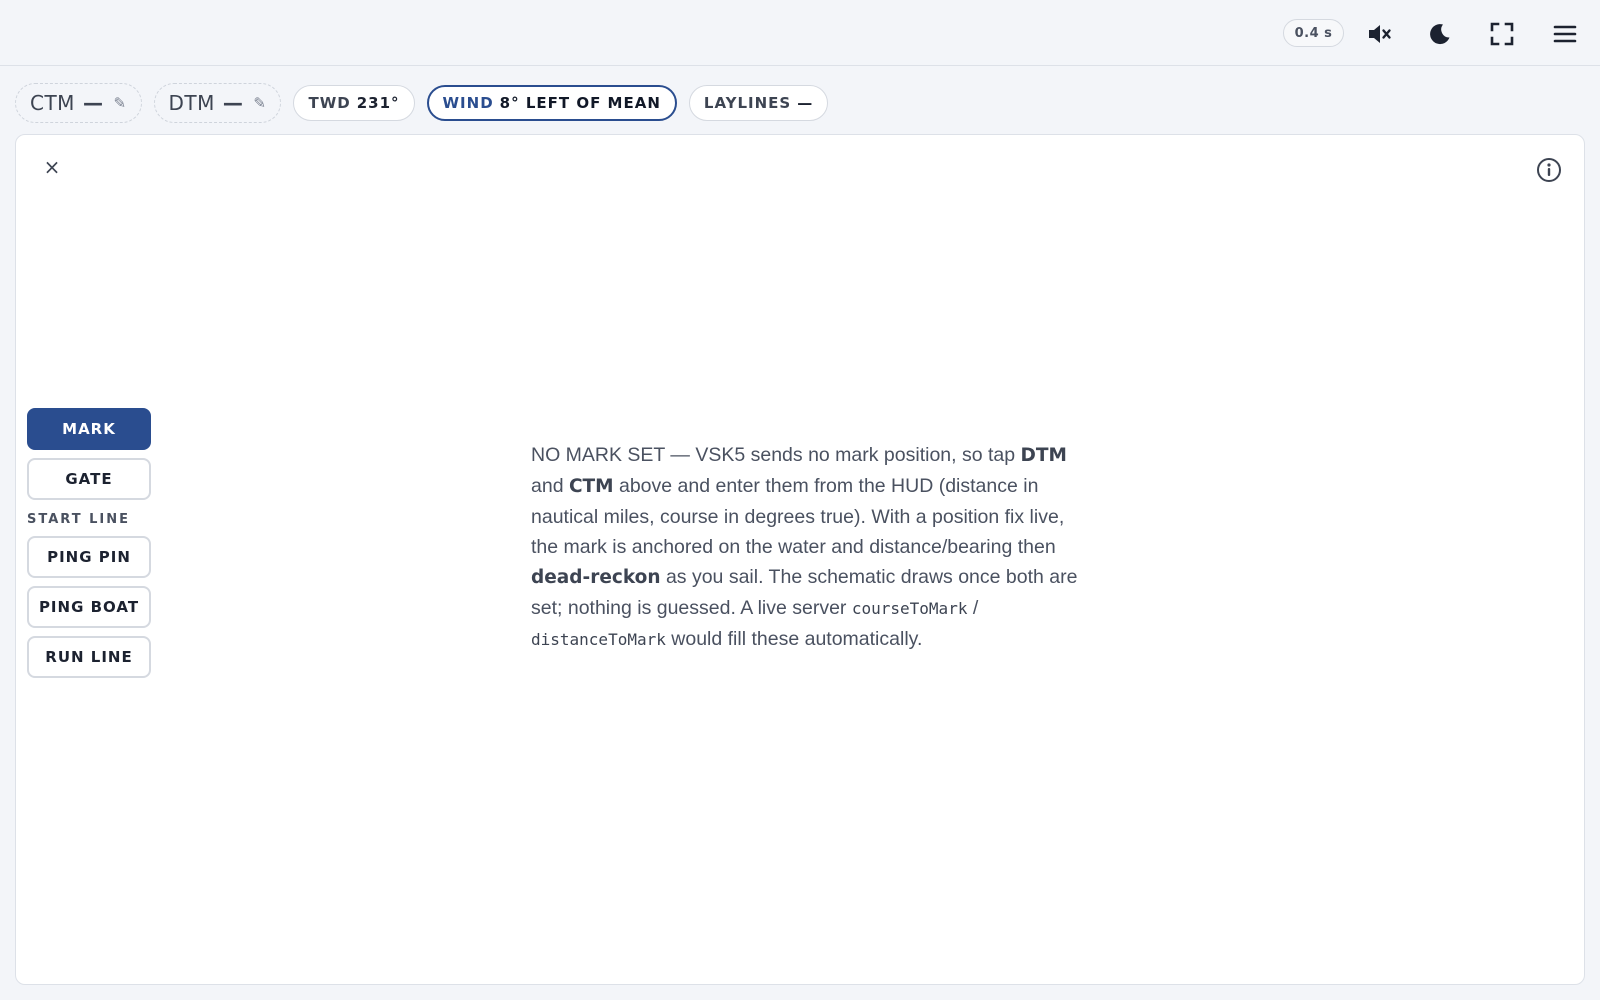  Describe the element at coordinates (378, 103) in the screenshot. I see `twd-value: 231°` at that location.